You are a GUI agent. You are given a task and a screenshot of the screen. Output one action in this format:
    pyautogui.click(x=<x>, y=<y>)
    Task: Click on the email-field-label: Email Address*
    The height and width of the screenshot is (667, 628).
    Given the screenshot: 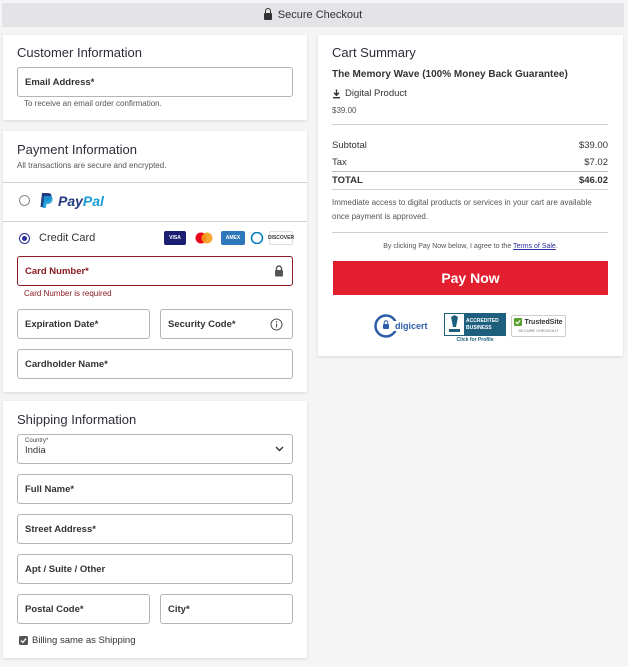 What is the action you would take?
    pyautogui.click(x=60, y=82)
    